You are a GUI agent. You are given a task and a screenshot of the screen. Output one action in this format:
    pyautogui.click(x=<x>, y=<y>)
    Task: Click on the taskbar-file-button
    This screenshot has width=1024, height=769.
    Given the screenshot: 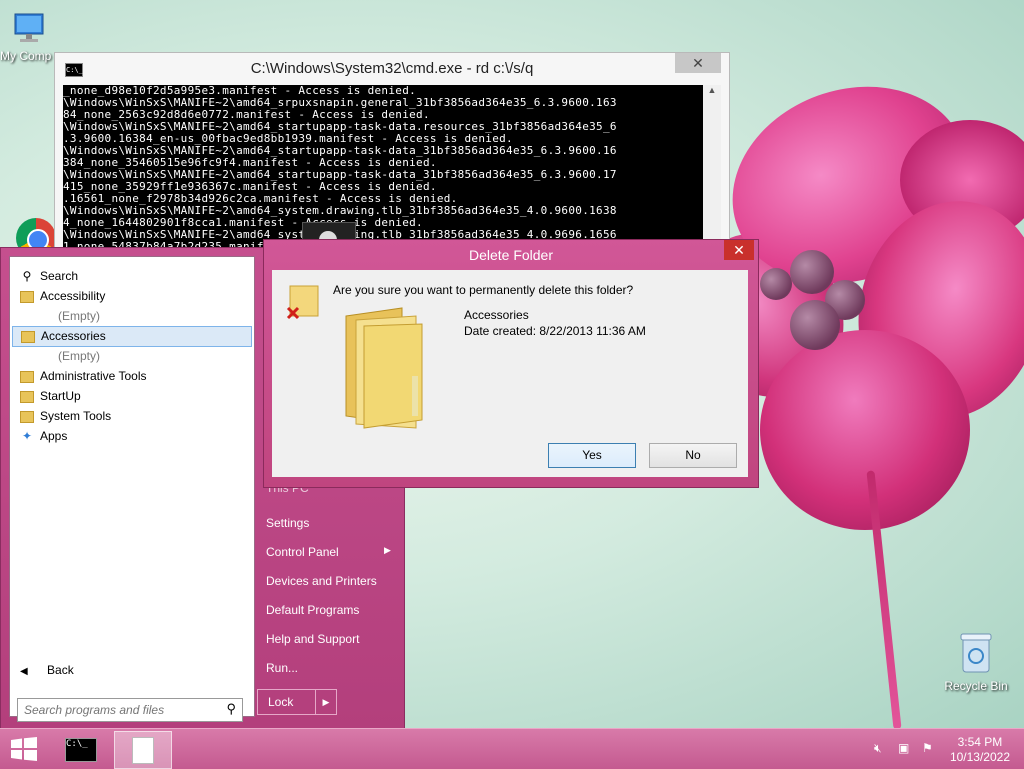 What is the action you would take?
    pyautogui.click(x=143, y=750)
    